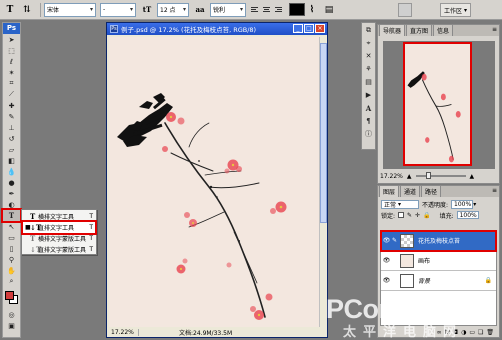  I want to click on flyout-item-horizontal-type: T 横排文字工具 T, so click(59, 216).